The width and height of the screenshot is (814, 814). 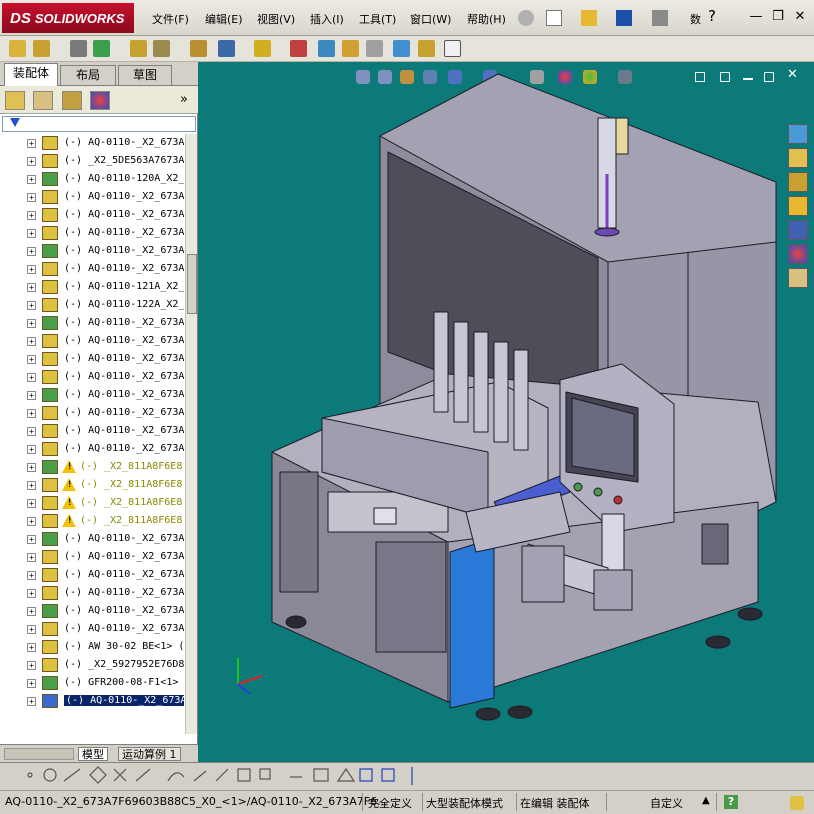 I want to click on menu-view: 视图(V), so click(x=276, y=19).